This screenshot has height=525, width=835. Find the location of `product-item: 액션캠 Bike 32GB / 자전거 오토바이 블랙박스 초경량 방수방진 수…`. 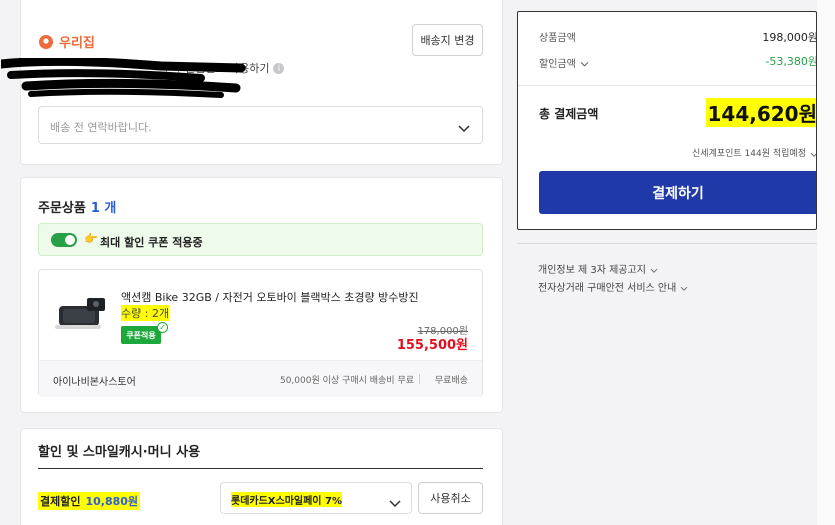

product-item: 액션캠 Bike 32GB / 자전거 오토바이 블랙박스 초경량 방수방진 수… is located at coordinates (260, 333).